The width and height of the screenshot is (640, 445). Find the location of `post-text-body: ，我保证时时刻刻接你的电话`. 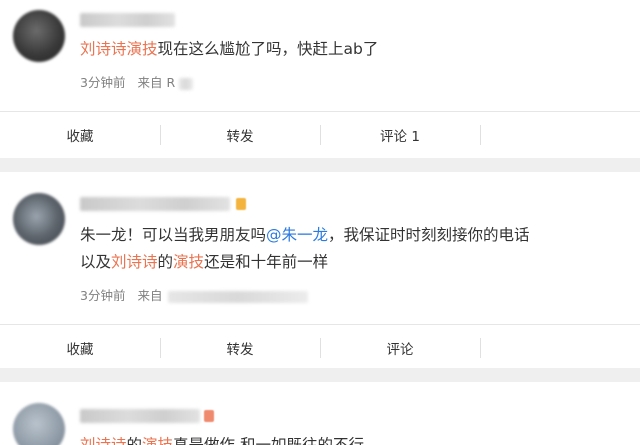

post-text-body: ，我保证时时刻刻接你的电话 is located at coordinates (429, 235).